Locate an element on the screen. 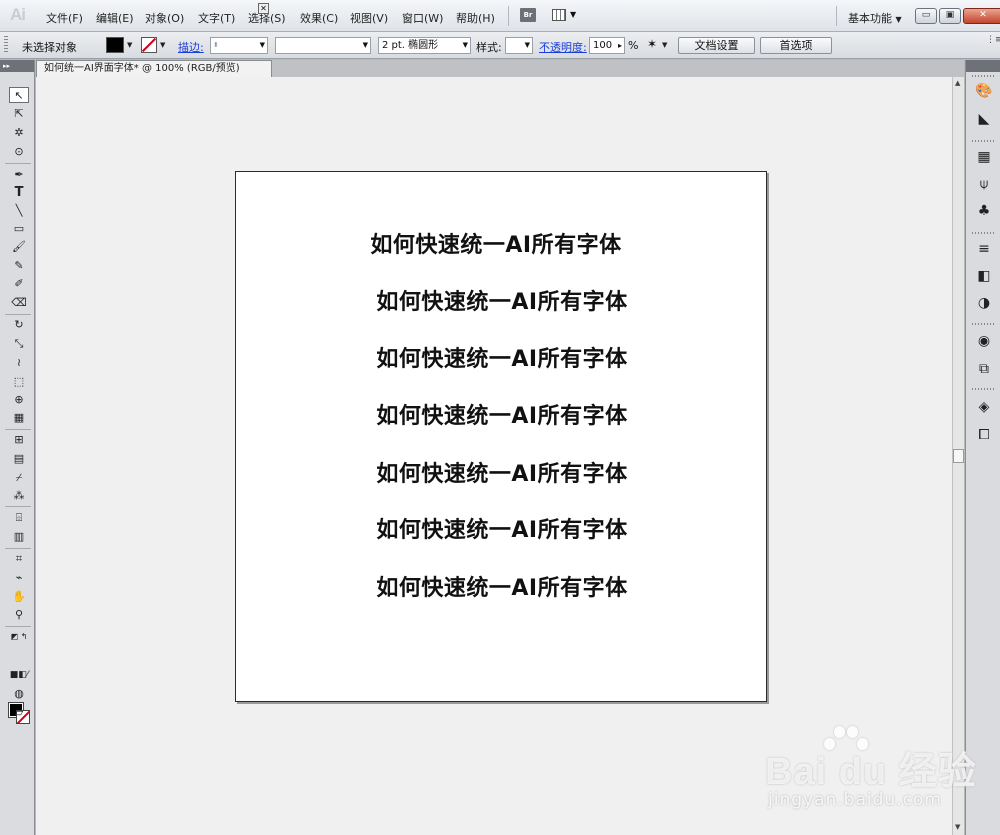  menu-type: 文字(T) is located at coordinates (216, 18).